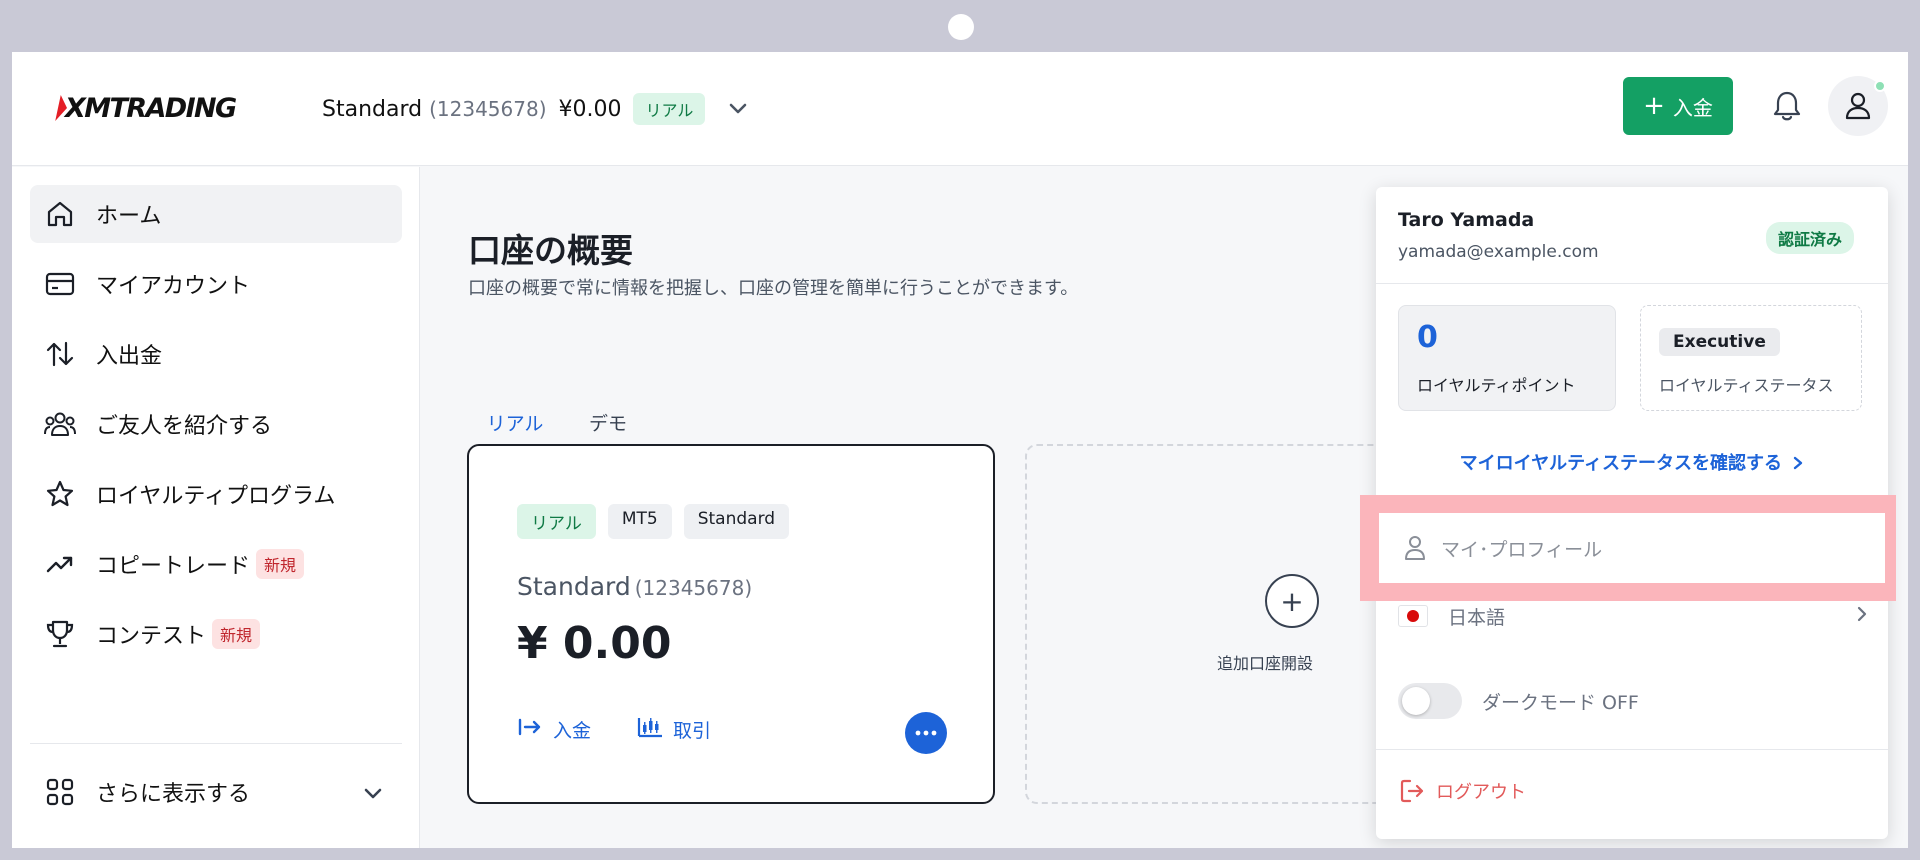 The width and height of the screenshot is (1920, 860). I want to click on verified-badge: 認証済み, so click(1810, 238).